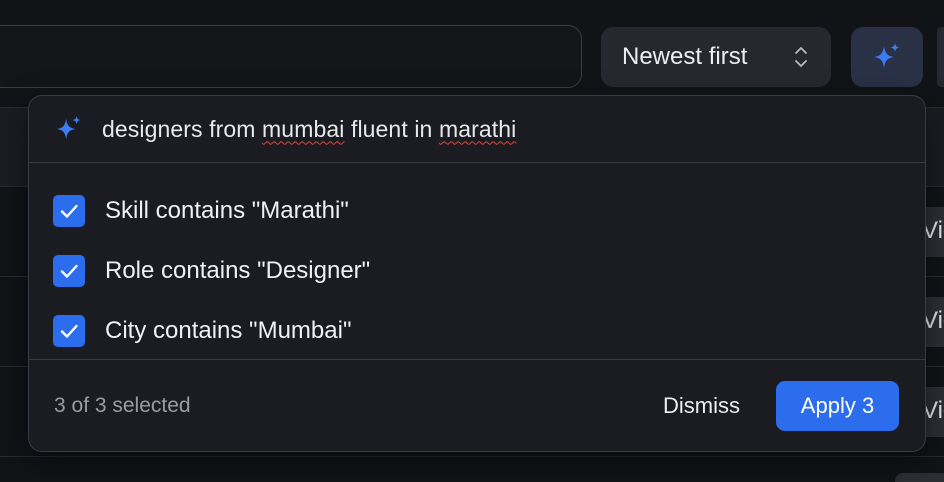 The height and width of the screenshot is (482, 944). What do you see at coordinates (291, 56) in the screenshot?
I see `search-input` at bounding box center [291, 56].